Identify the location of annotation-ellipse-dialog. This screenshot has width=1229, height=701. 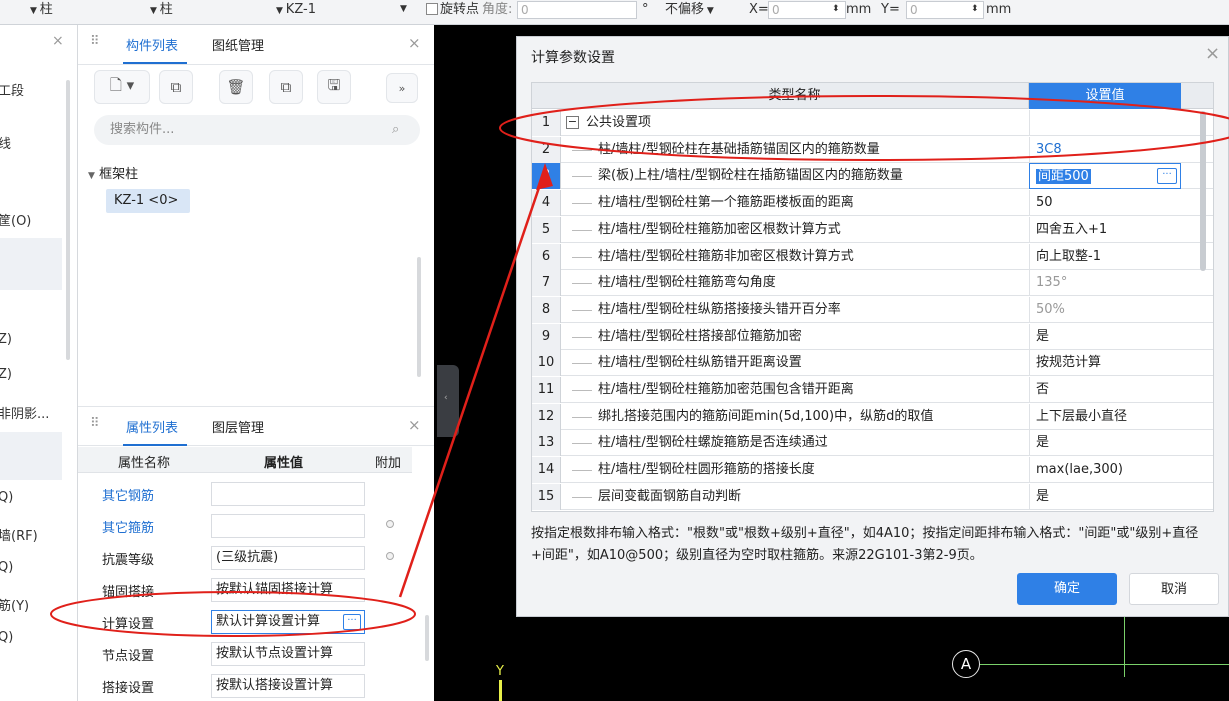
(864, 128).